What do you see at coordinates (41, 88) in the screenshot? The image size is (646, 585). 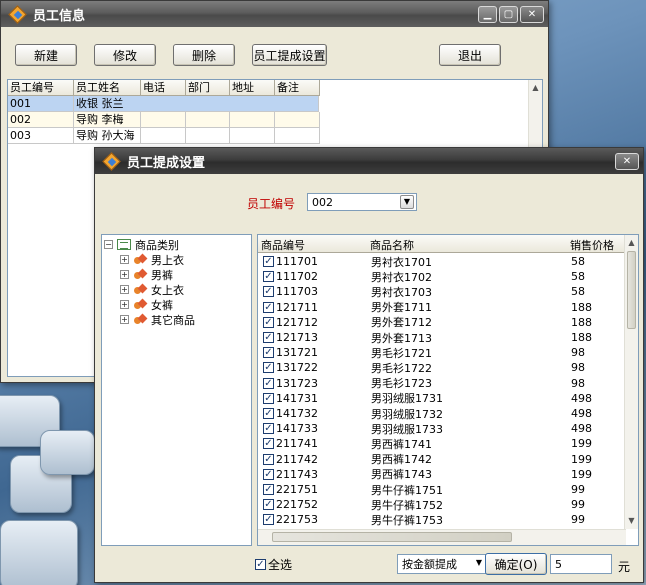 I see `col-header-id: 员工编号` at bounding box center [41, 88].